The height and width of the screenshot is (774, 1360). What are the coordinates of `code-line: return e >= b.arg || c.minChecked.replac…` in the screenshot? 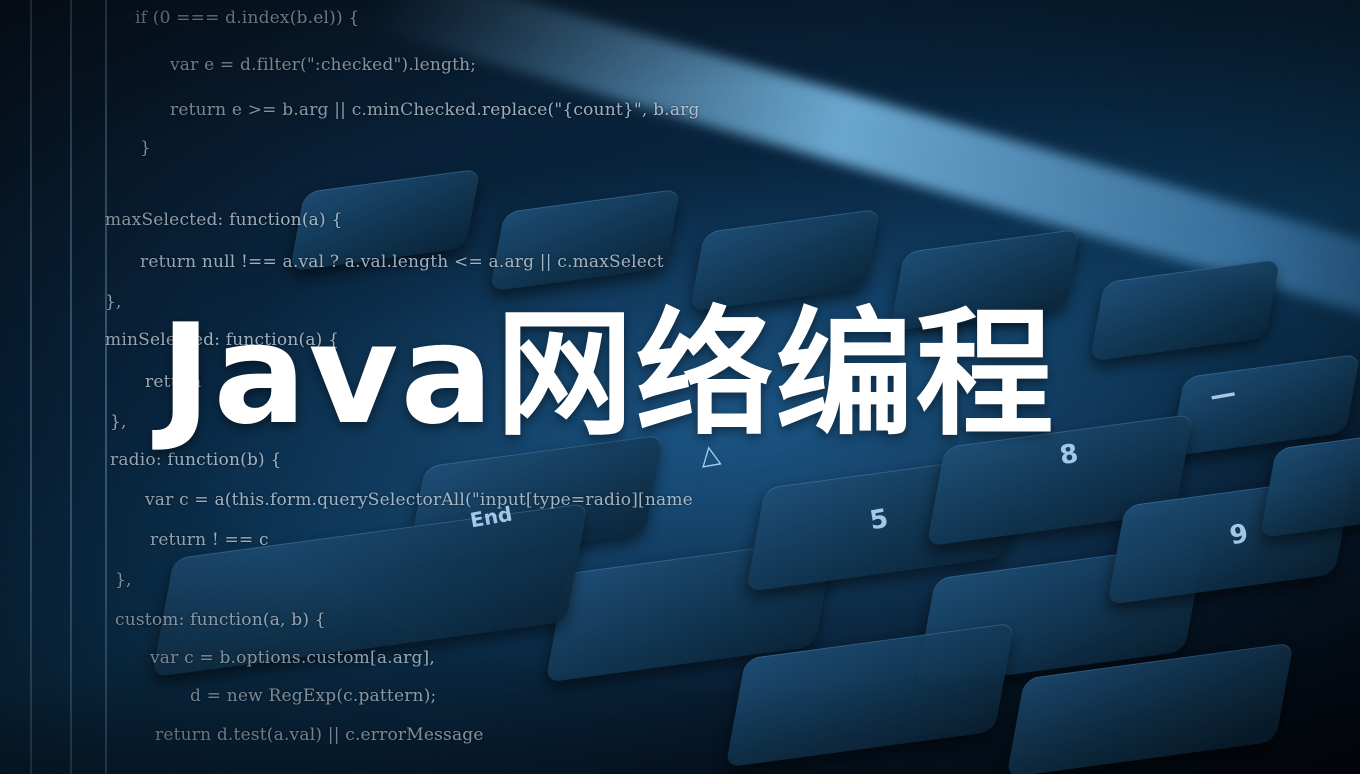 It's located at (435, 110).